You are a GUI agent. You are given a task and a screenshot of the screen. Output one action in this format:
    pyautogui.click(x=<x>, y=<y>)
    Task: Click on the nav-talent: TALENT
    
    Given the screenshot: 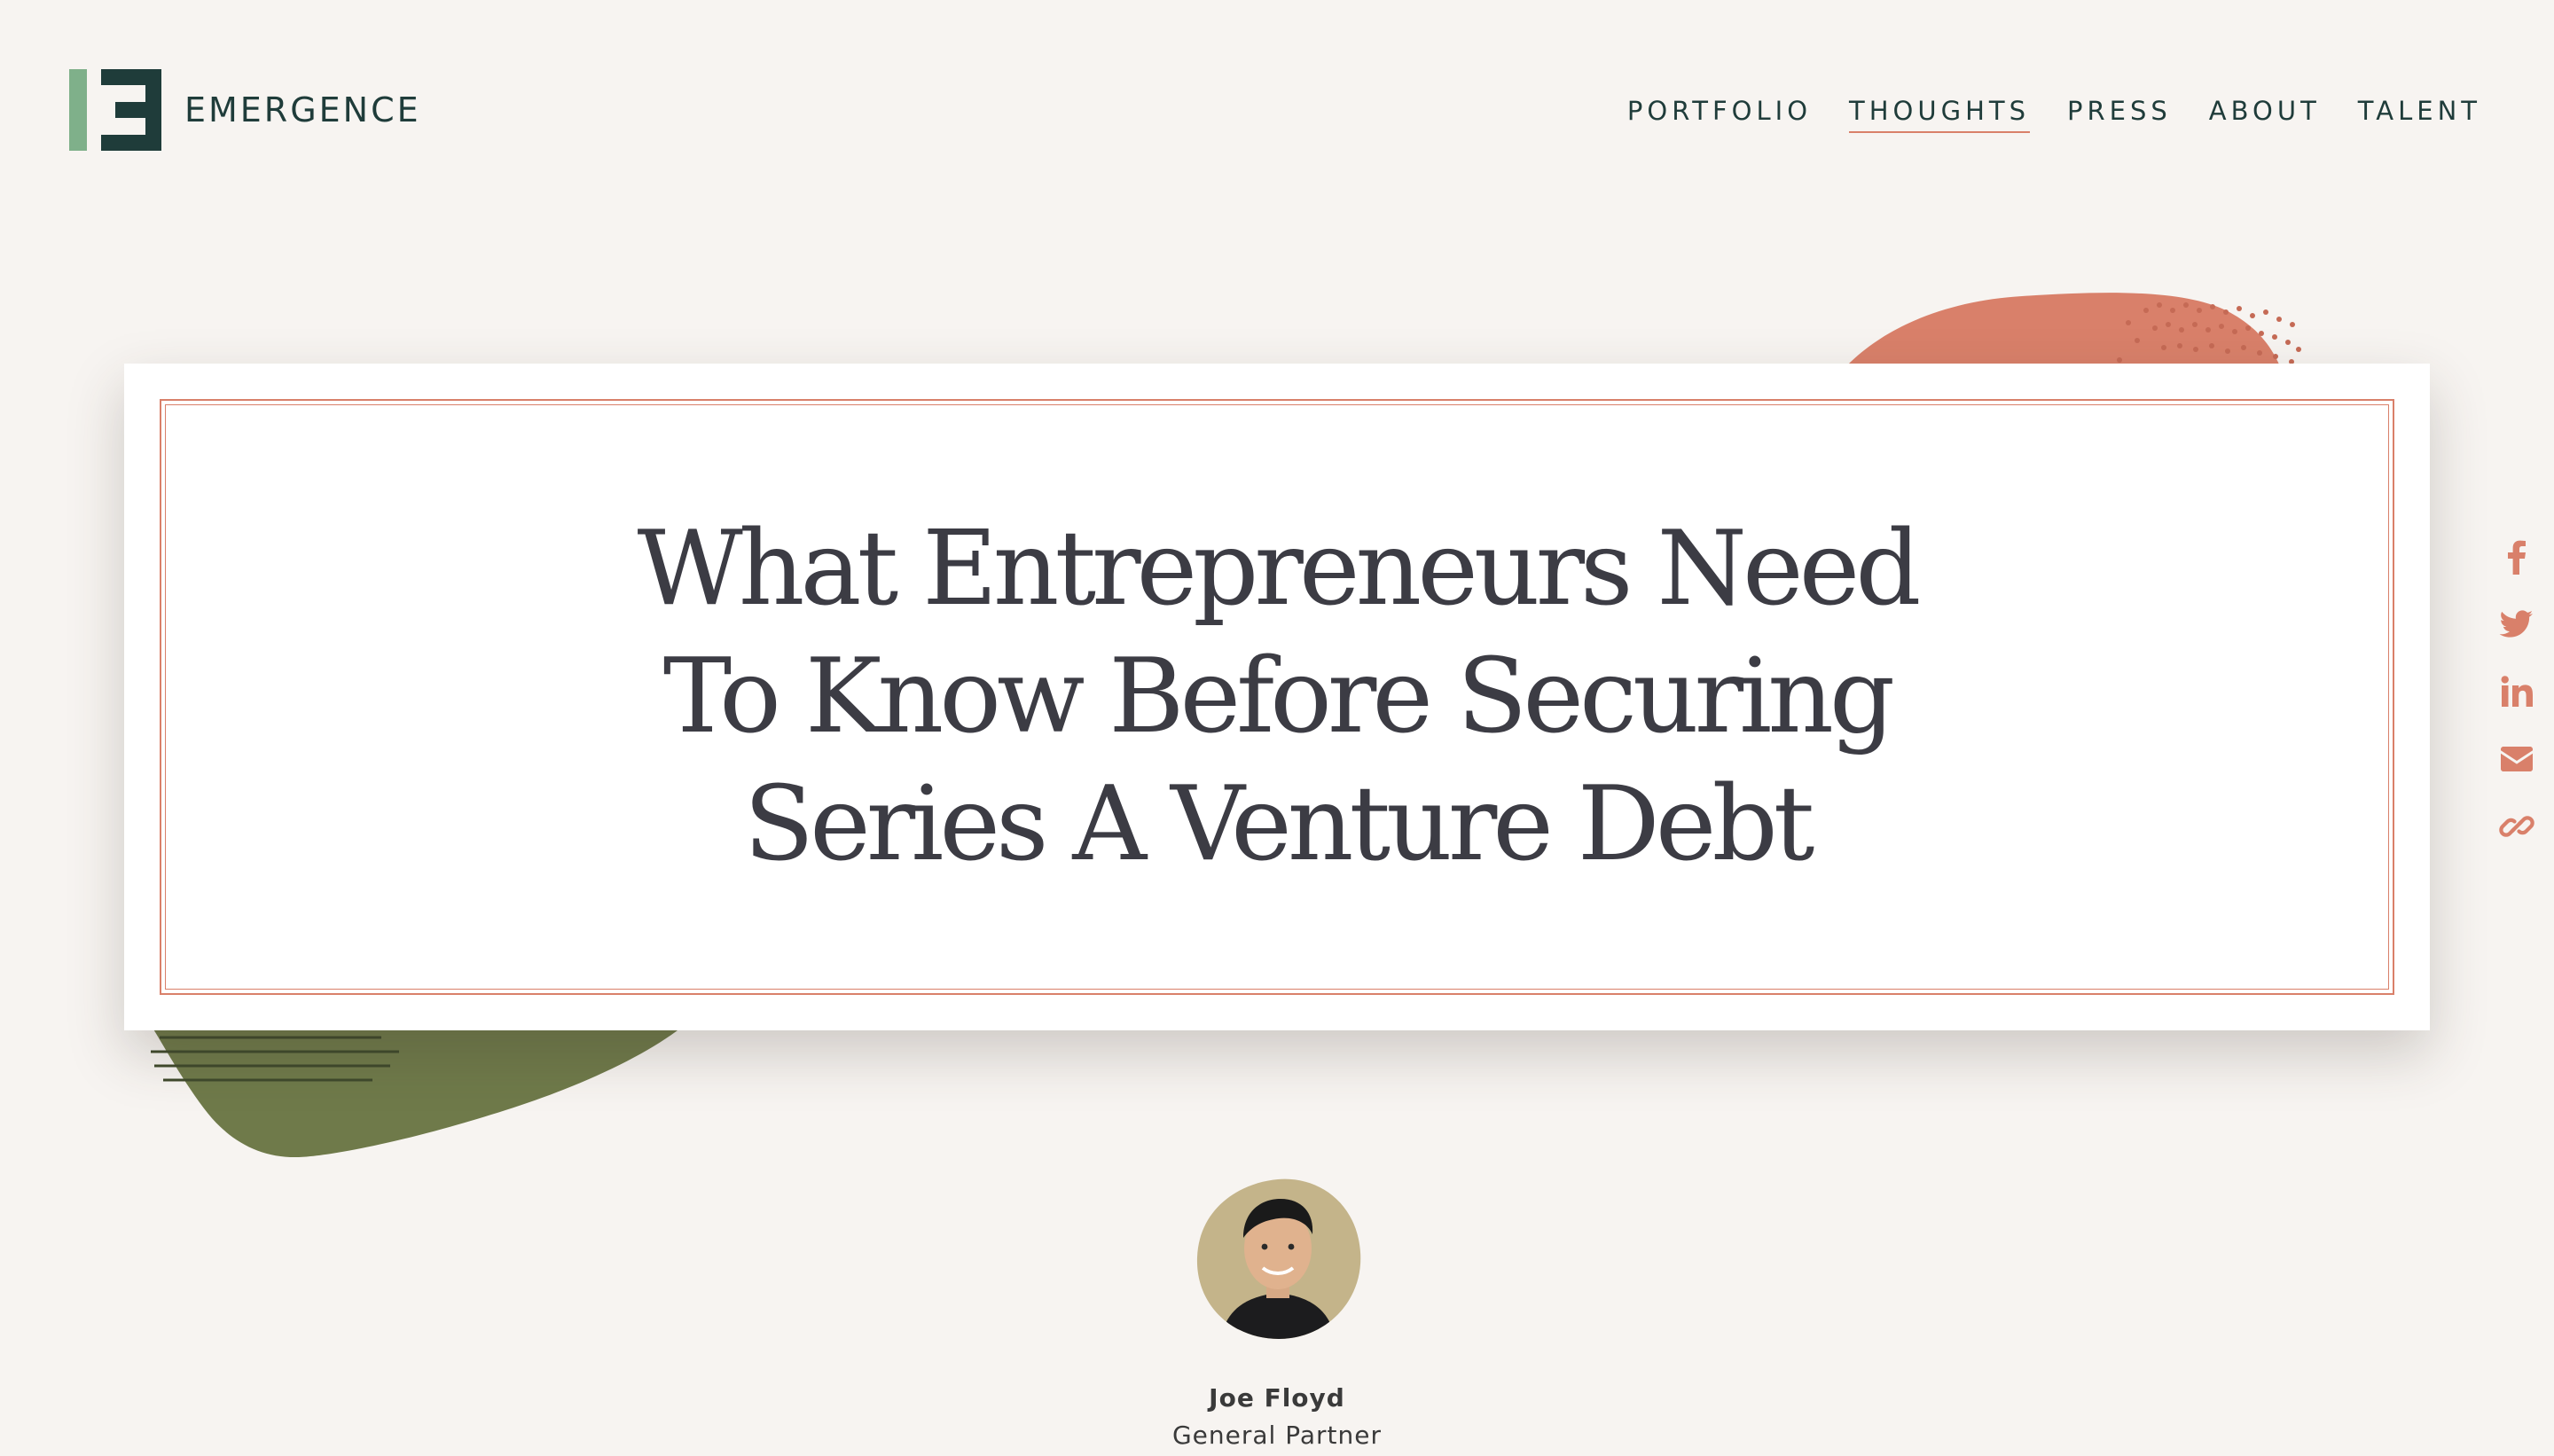 What is the action you would take?
    pyautogui.click(x=2419, y=114)
    